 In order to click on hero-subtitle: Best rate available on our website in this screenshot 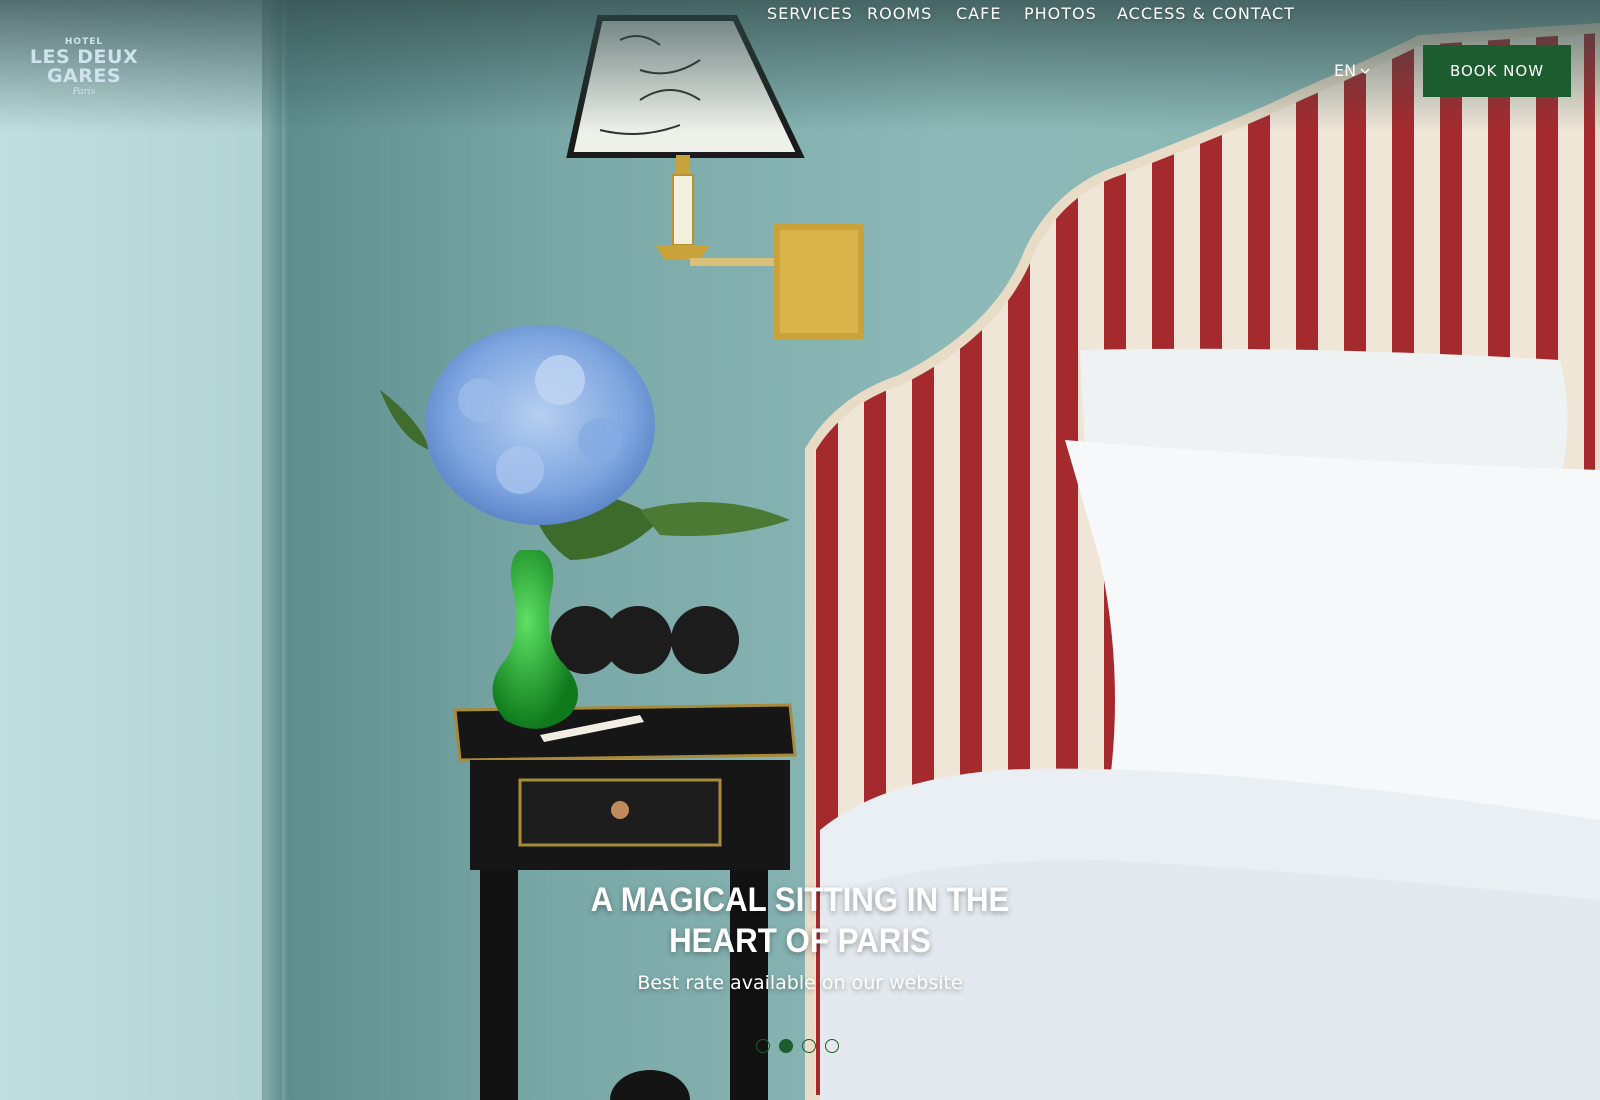, I will do `click(800, 983)`.